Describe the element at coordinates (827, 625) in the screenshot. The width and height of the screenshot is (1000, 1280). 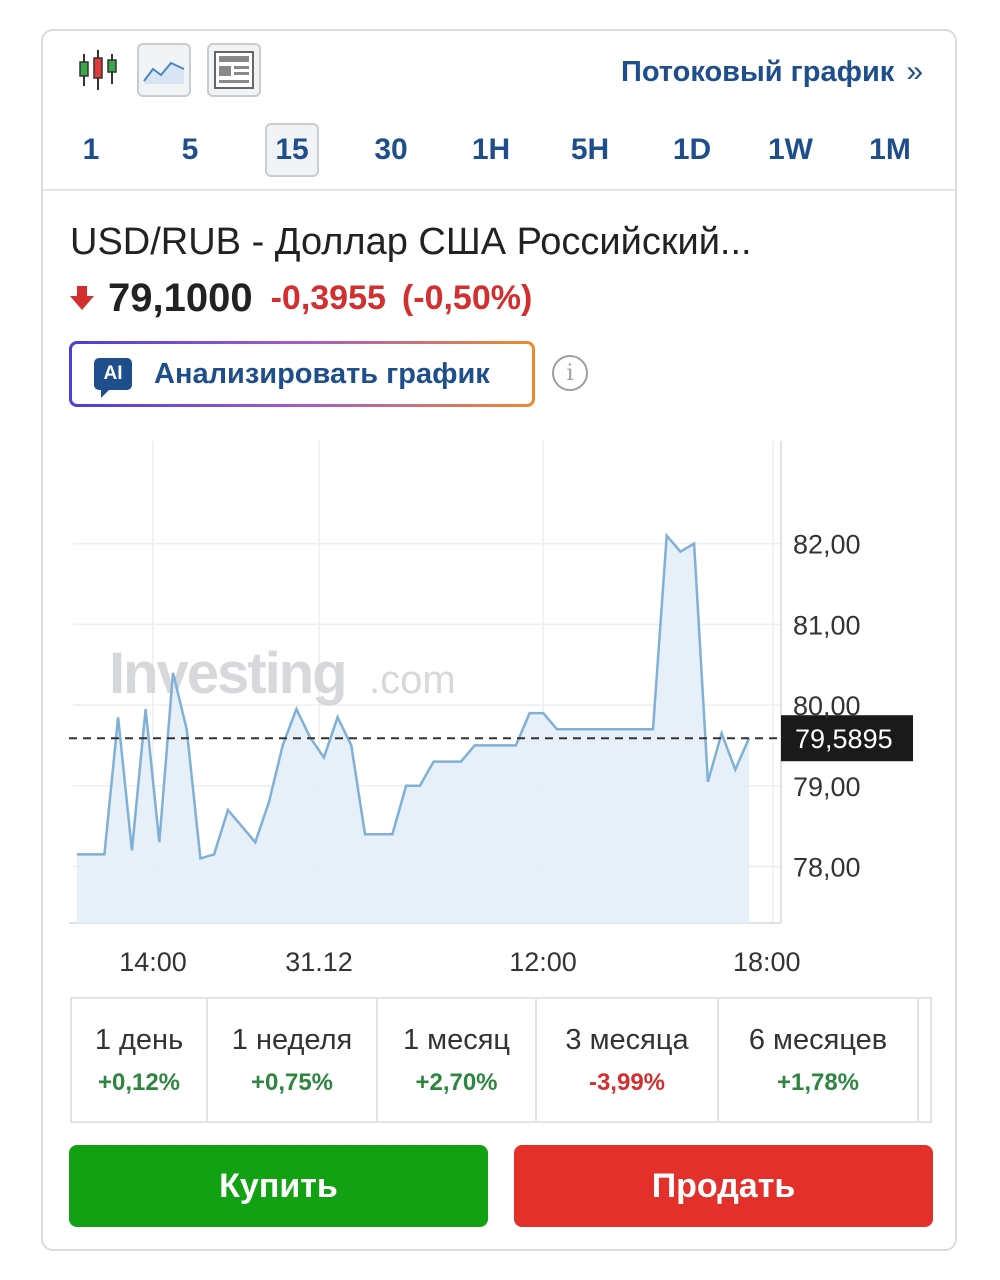
I see `y-tick-label: 81,00` at that location.